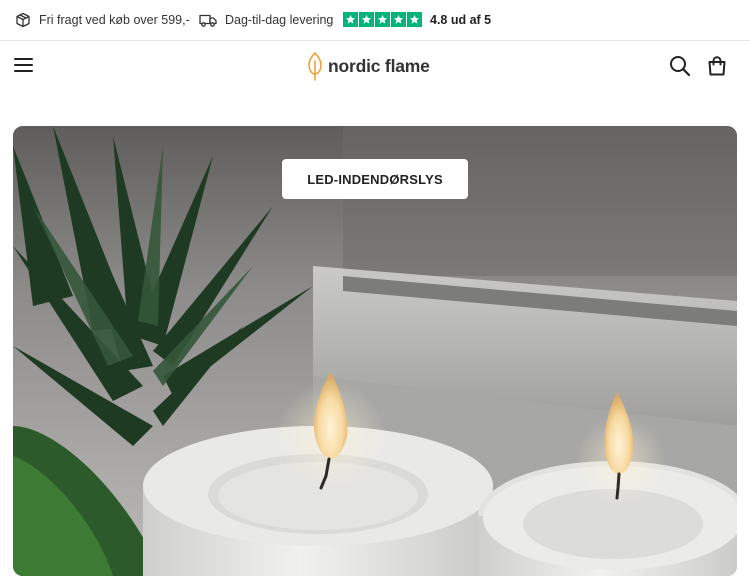  What do you see at coordinates (208, 20) in the screenshot?
I see `truck-icon` at bounding box center [208, 20].